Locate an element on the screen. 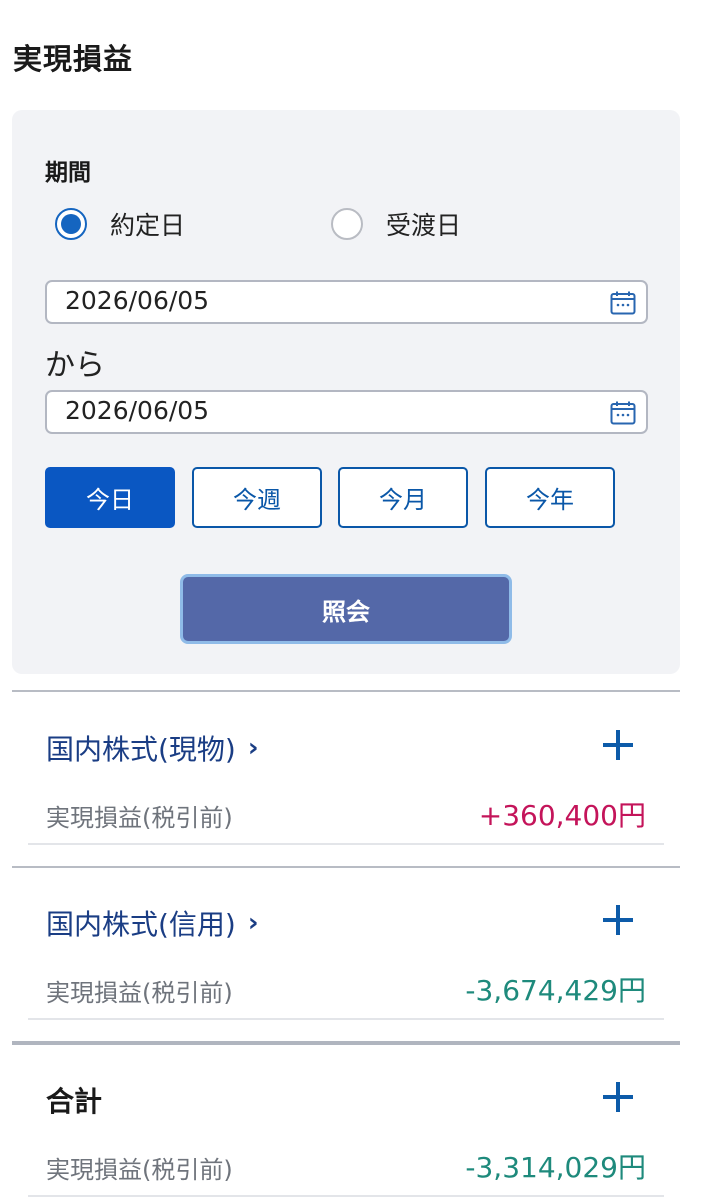  radio-trade-date: 約定日 is located at coordinates (120, 224).